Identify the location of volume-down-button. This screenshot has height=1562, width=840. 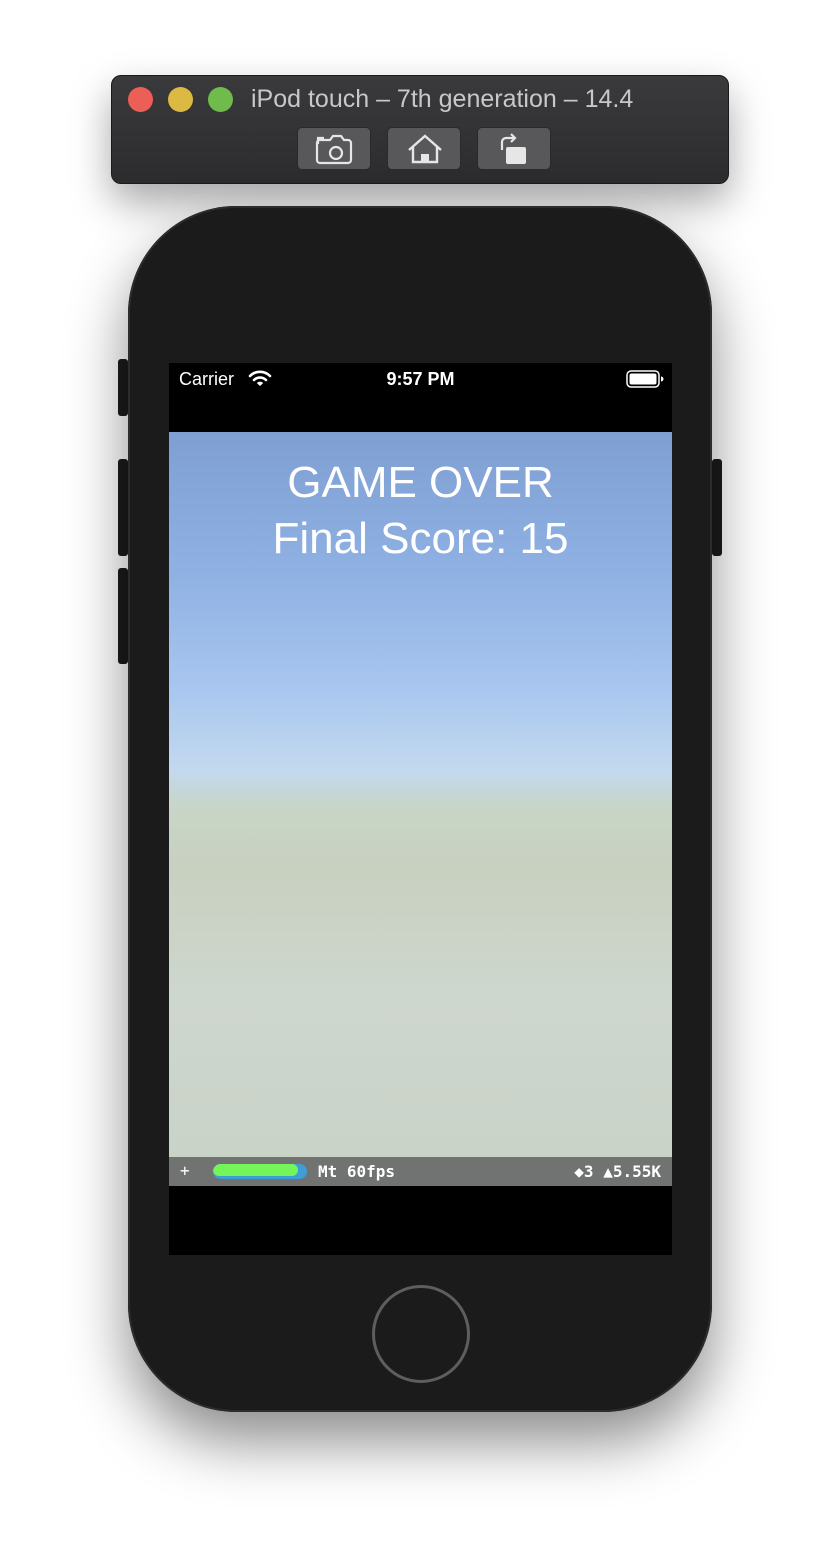
(123, 616).